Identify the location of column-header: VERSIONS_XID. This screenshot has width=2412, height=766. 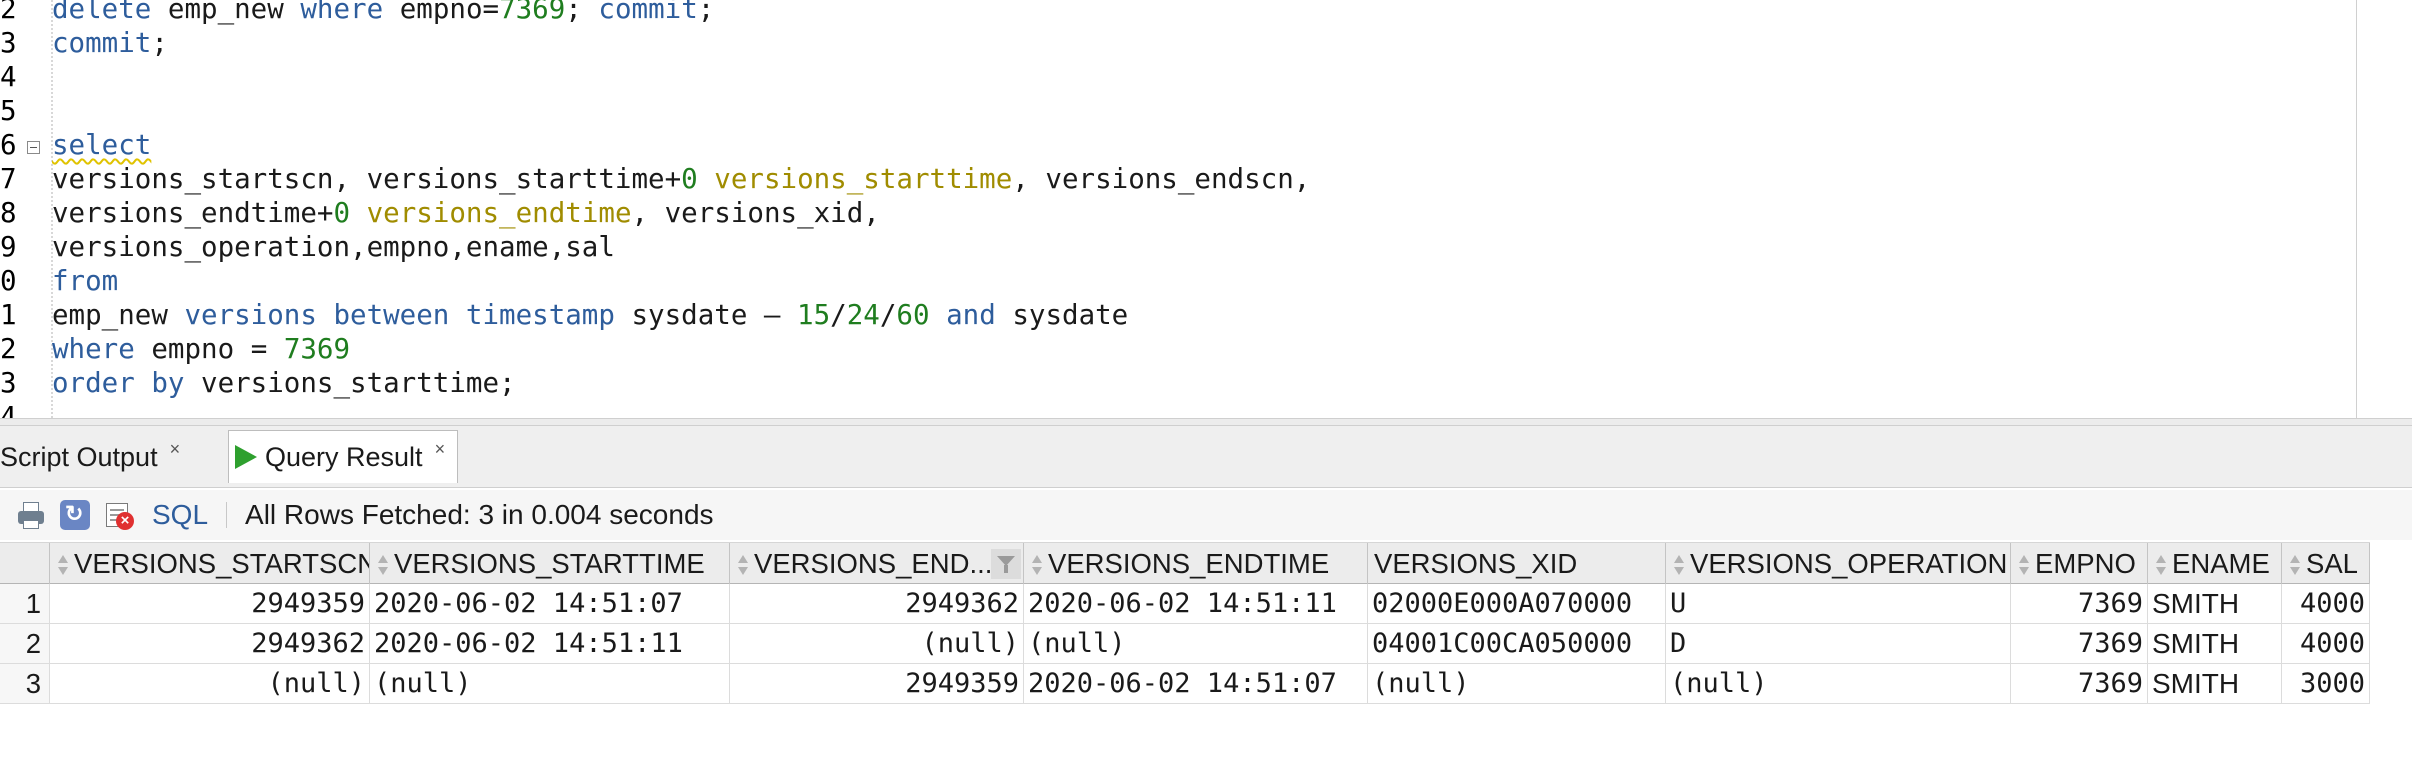
(1517, 563).